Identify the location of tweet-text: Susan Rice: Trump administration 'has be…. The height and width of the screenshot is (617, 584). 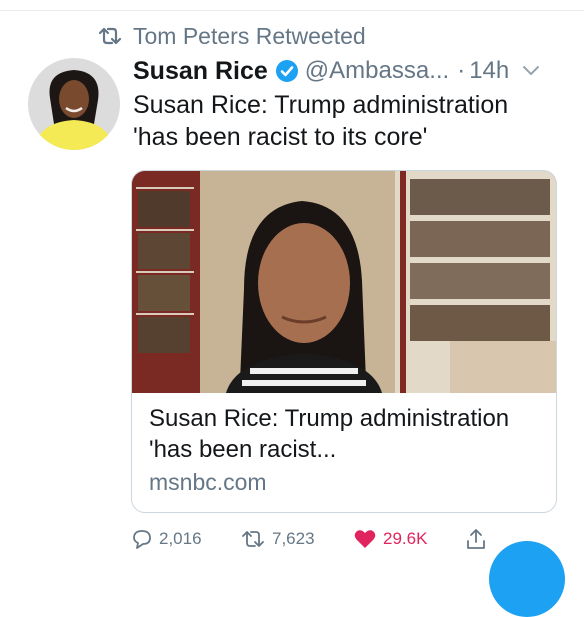
(321, 121).